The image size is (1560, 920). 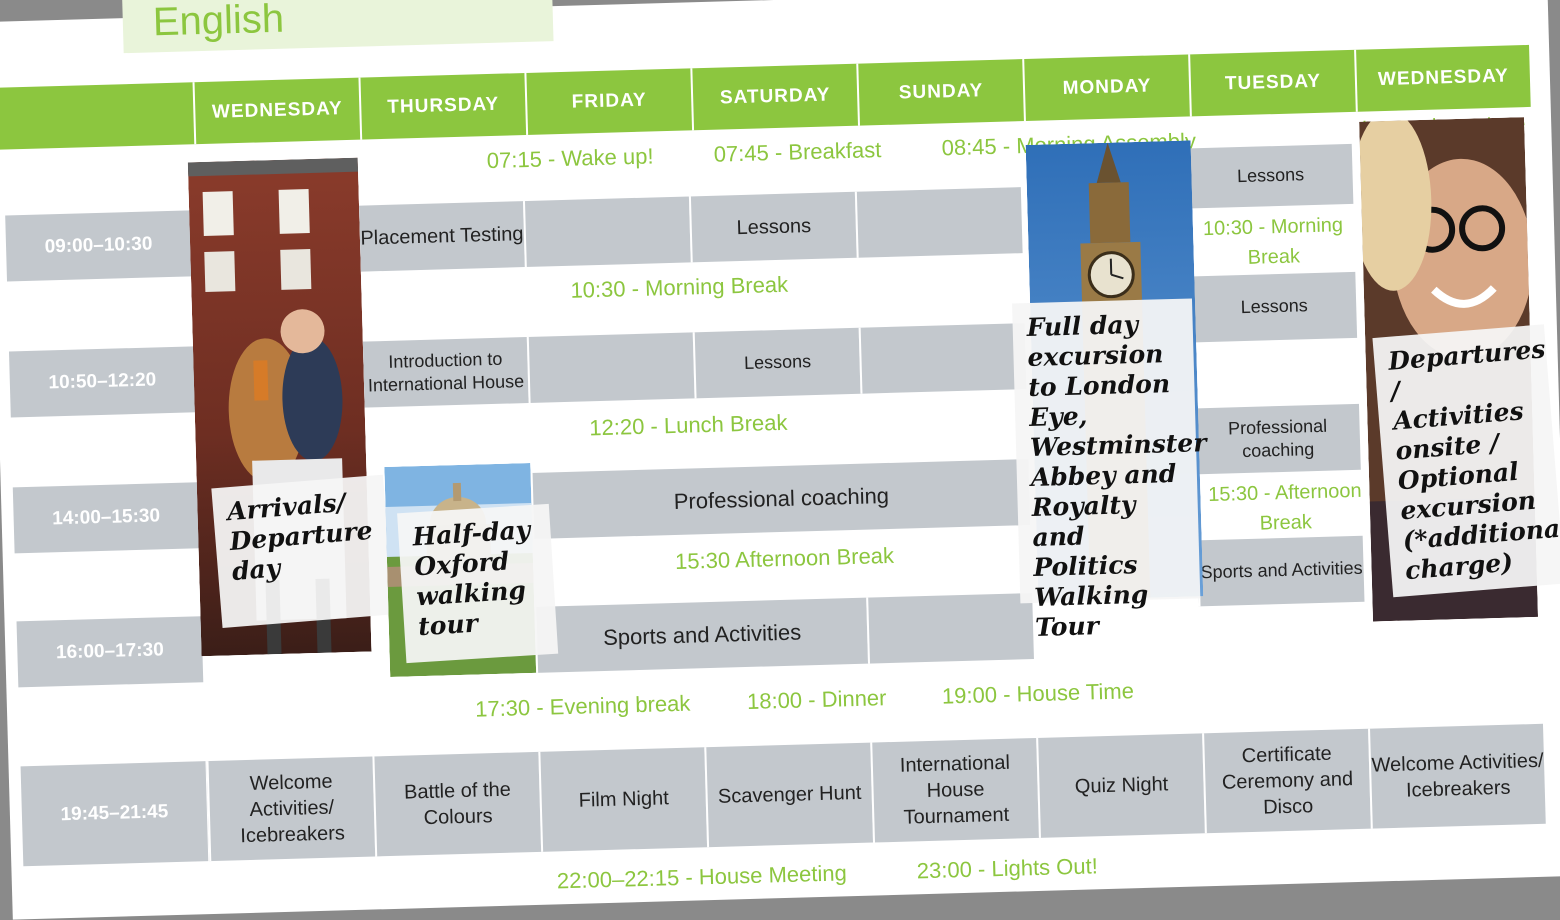 I want to click on day-header-thursday: THURSDAY, so click(x=442, y=106).